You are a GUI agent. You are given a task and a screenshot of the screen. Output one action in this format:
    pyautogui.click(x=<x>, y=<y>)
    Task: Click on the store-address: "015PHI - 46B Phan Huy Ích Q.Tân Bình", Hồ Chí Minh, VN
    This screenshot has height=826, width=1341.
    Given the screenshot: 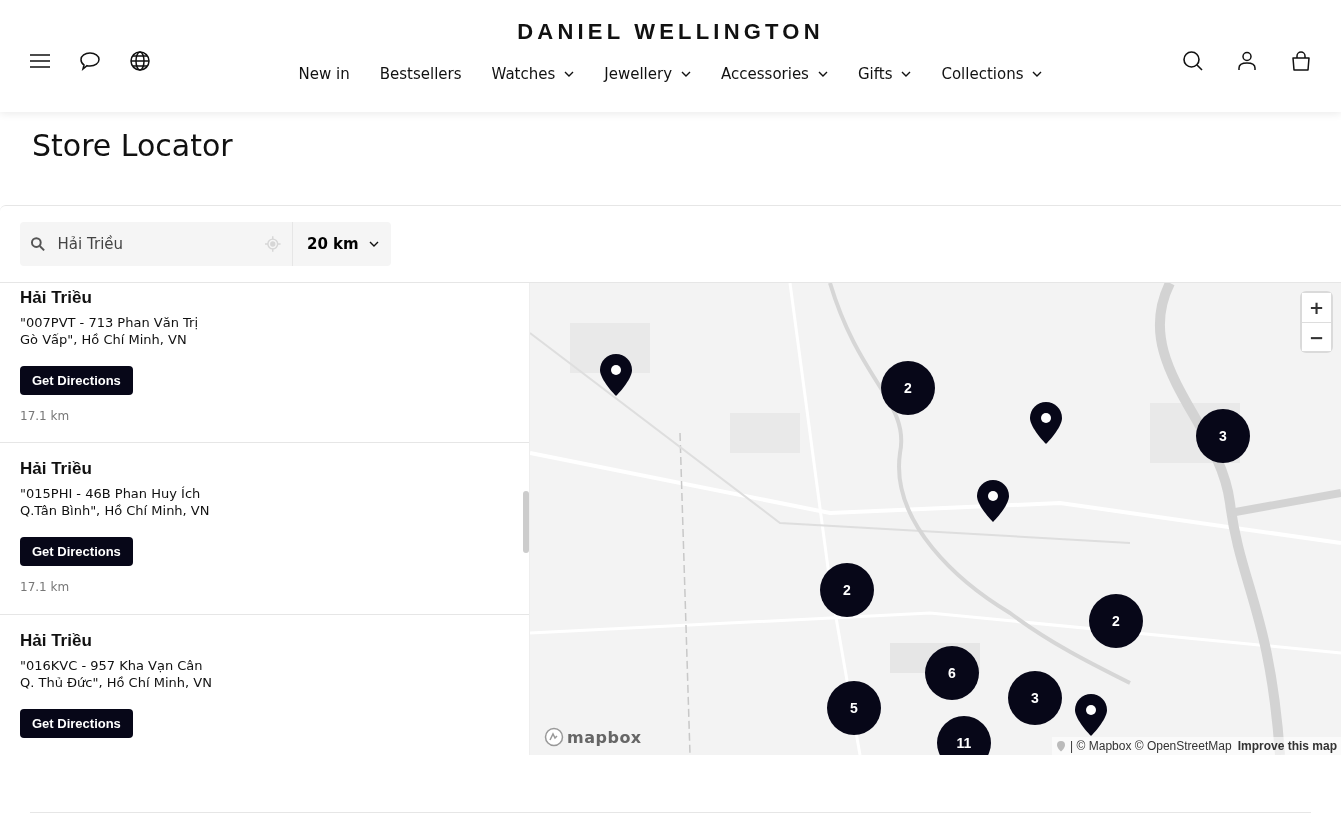 What is the action you would take?
    pyautogui.click(x=115, y=502)
    